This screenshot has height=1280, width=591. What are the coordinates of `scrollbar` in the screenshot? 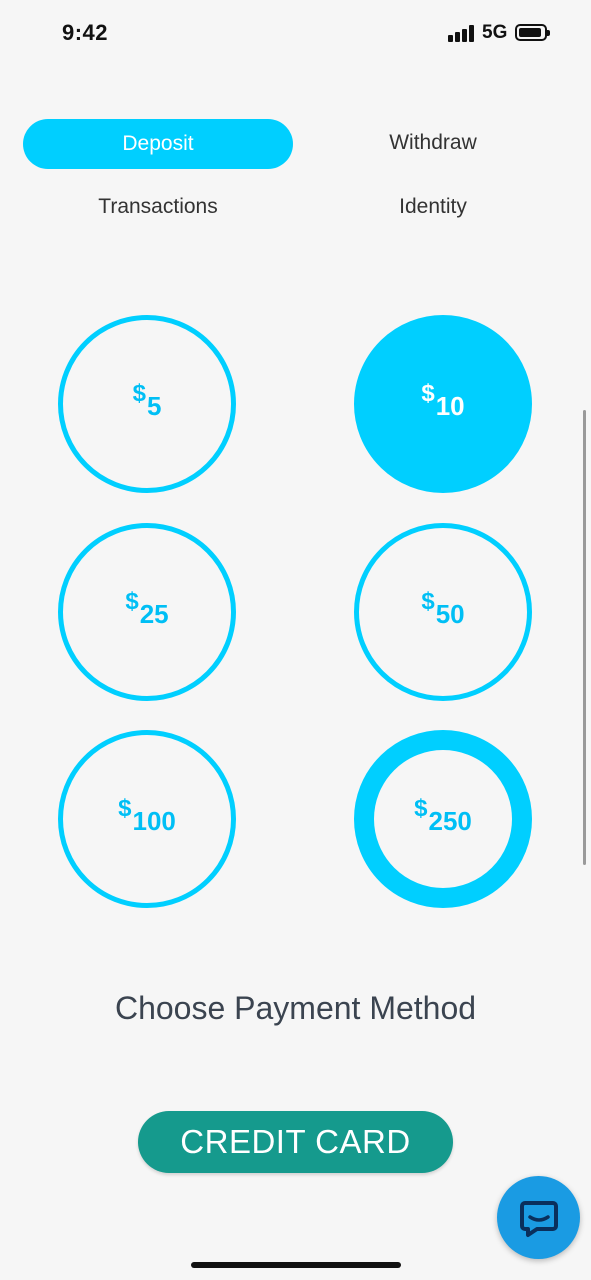 It's located at (584, 637).